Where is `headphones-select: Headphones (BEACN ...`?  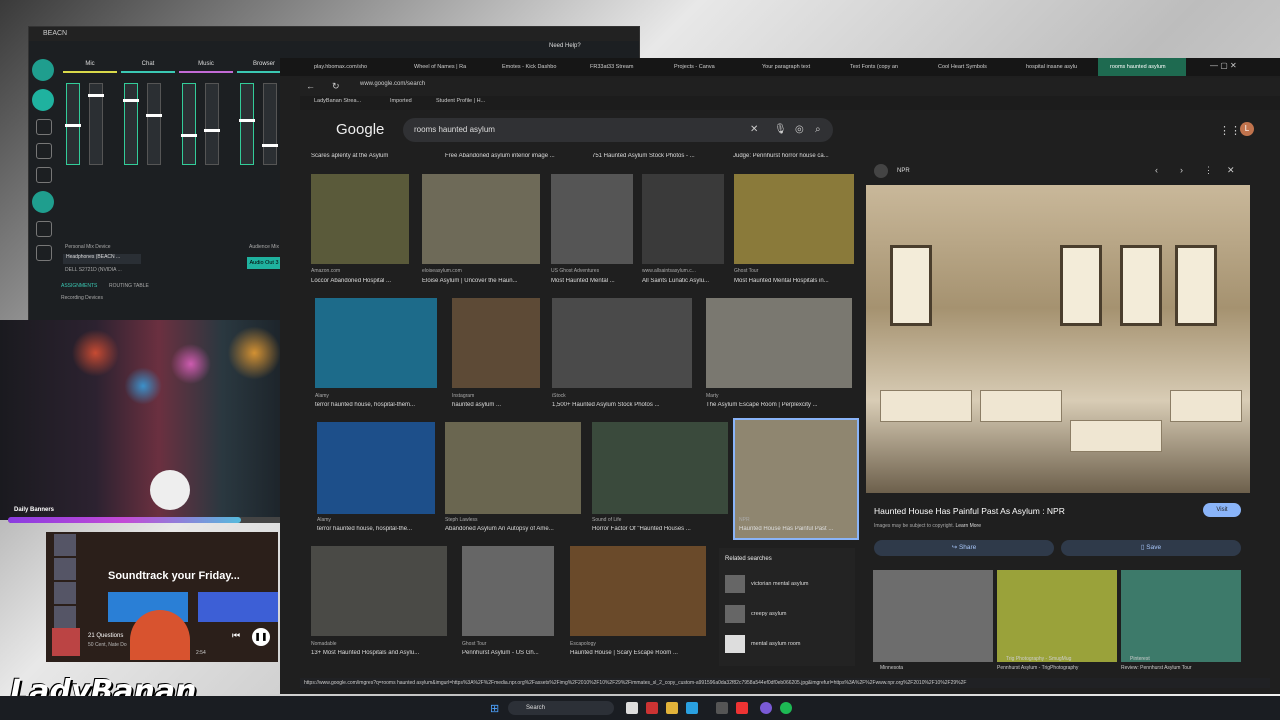 headphones-select: Headphones (BEACN ... is located at coordinates (102, 259).